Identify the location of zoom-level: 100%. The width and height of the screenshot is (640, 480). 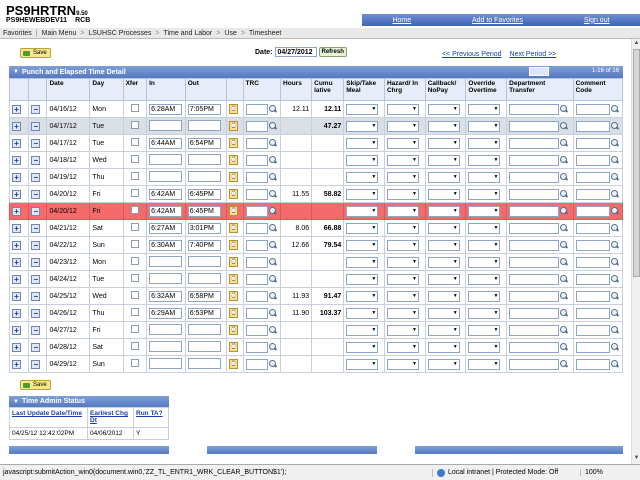
(610, 472).